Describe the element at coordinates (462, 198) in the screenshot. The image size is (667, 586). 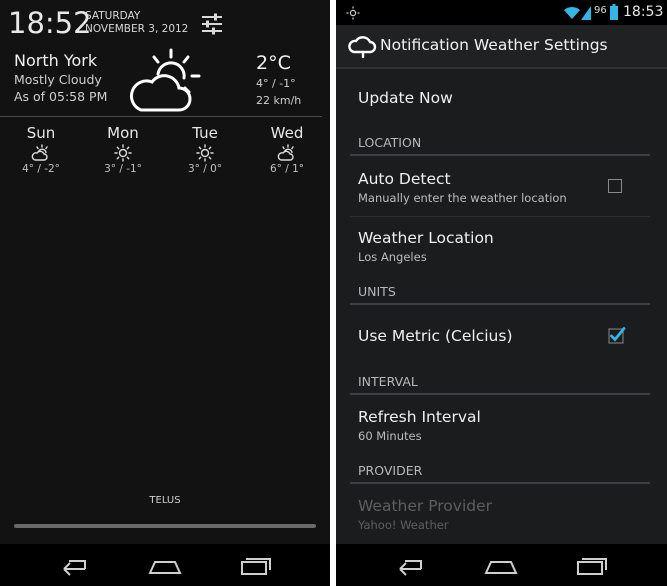
I see `auto-detect-summary: Manually enter the weather location` at that location.